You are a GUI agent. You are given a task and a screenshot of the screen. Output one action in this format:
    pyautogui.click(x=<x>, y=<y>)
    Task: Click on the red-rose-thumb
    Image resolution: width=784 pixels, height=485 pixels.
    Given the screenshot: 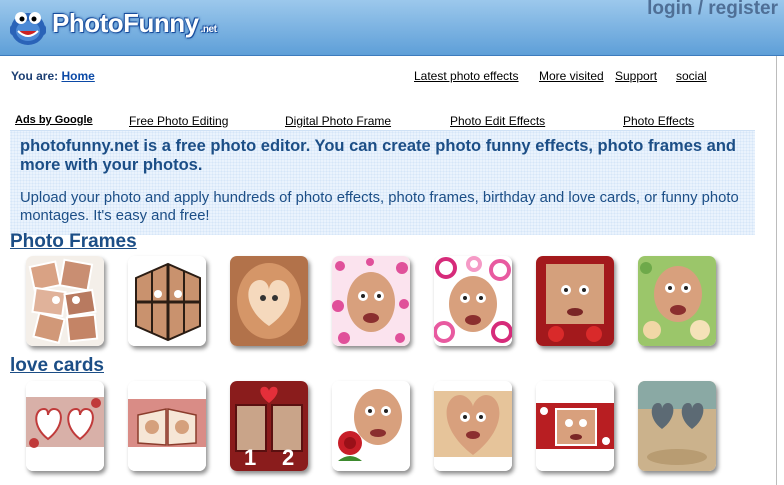 What is the action you would take?
    pyautogui.click(x=371, y=426)
    